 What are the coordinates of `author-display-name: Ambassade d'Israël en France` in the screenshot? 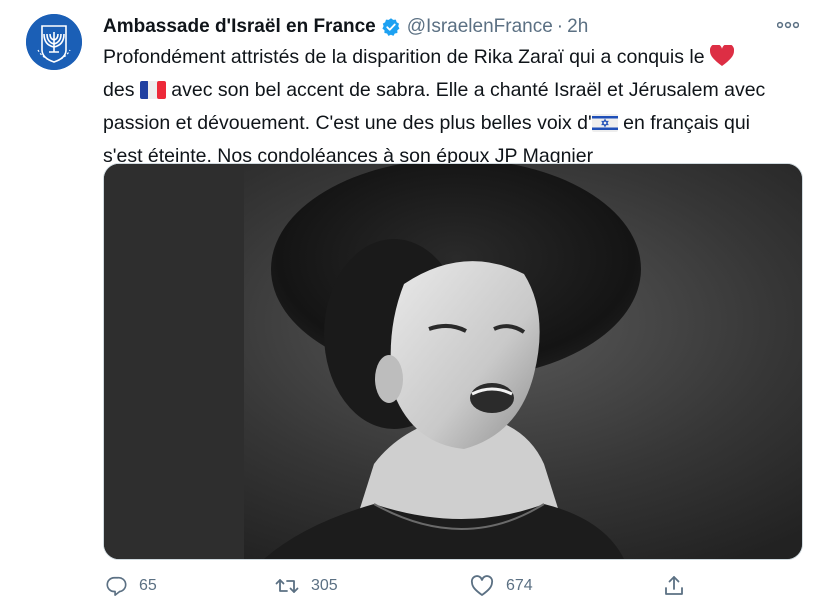 It's located at (239, 27).